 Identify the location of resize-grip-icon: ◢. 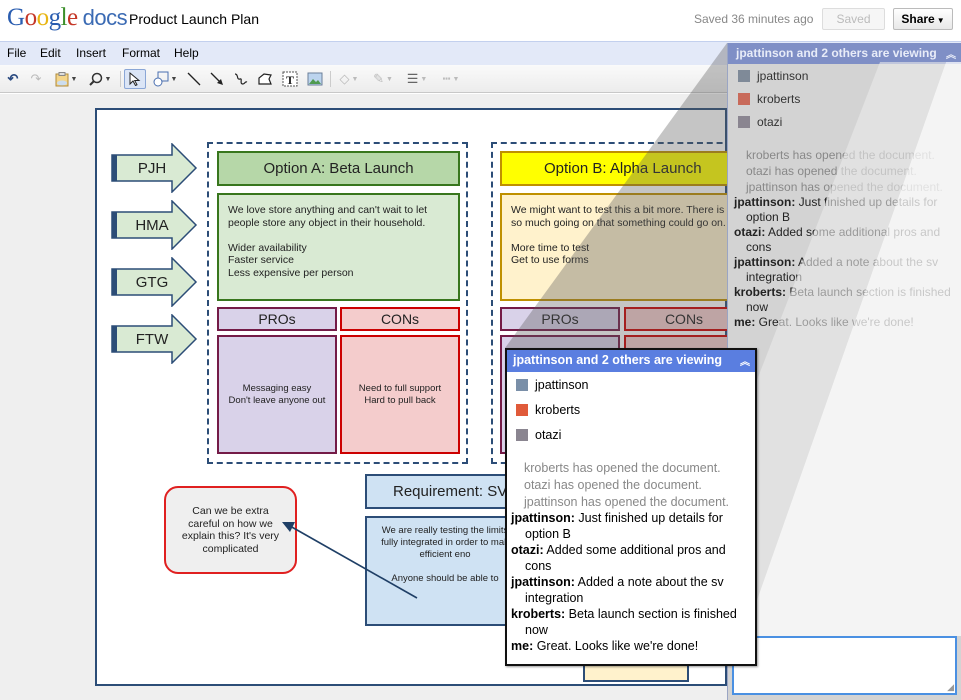
(950, 687).